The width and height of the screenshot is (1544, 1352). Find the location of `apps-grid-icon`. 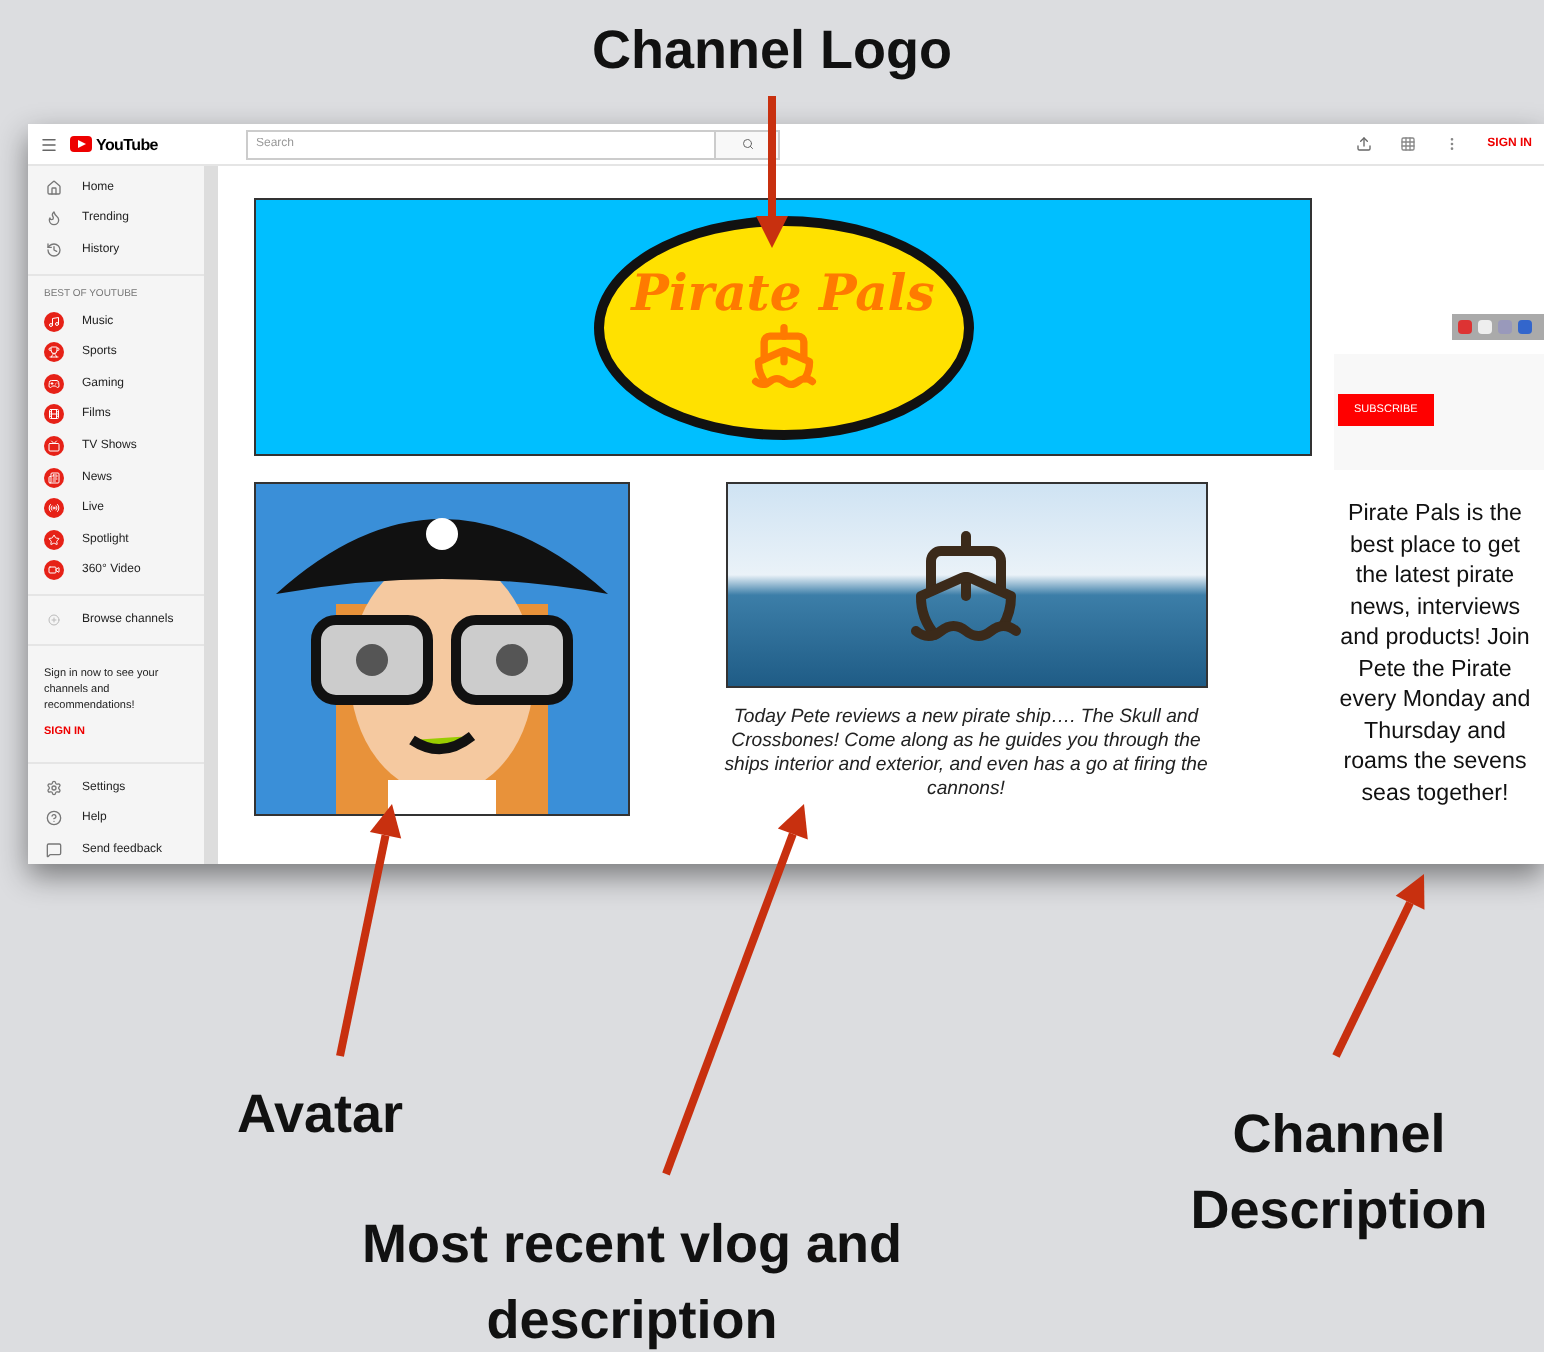

apps-grid-icon is located at coordinates (1407, 144).